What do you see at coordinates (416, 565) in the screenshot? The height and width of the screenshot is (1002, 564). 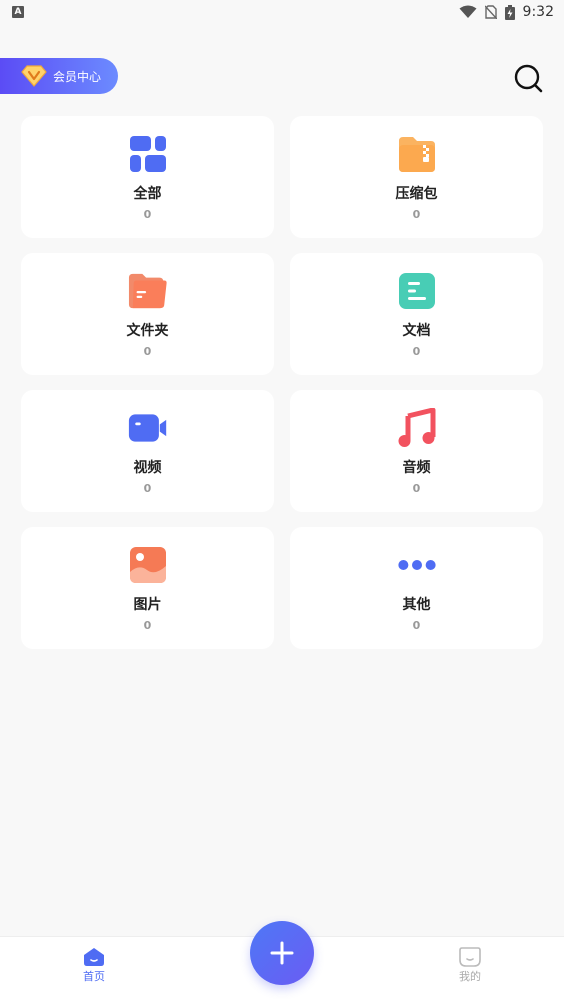 I see `more-dots-icon` at bounding box center [416, 565].